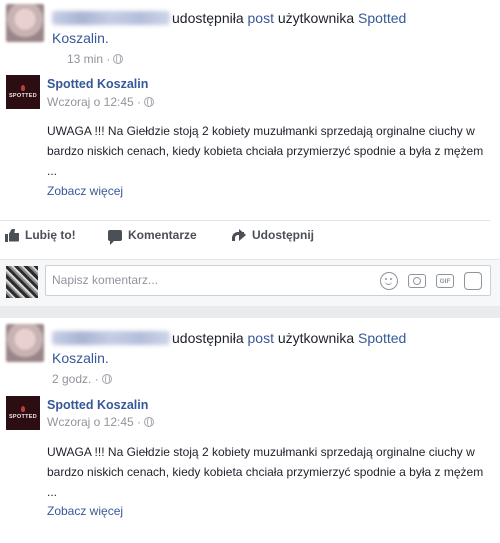  What do you see at coordinates (417, 281) in the screenshot?
I see `camera-icon` at bounding box center [417, 281].